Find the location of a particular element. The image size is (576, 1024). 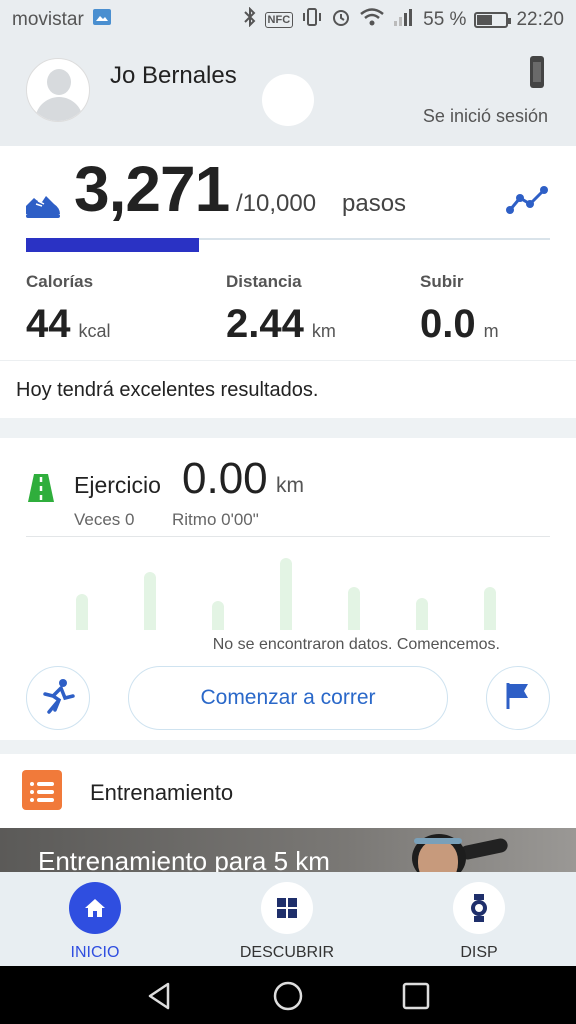

battery-percent: 55 % is located at coordinates (445, 19).